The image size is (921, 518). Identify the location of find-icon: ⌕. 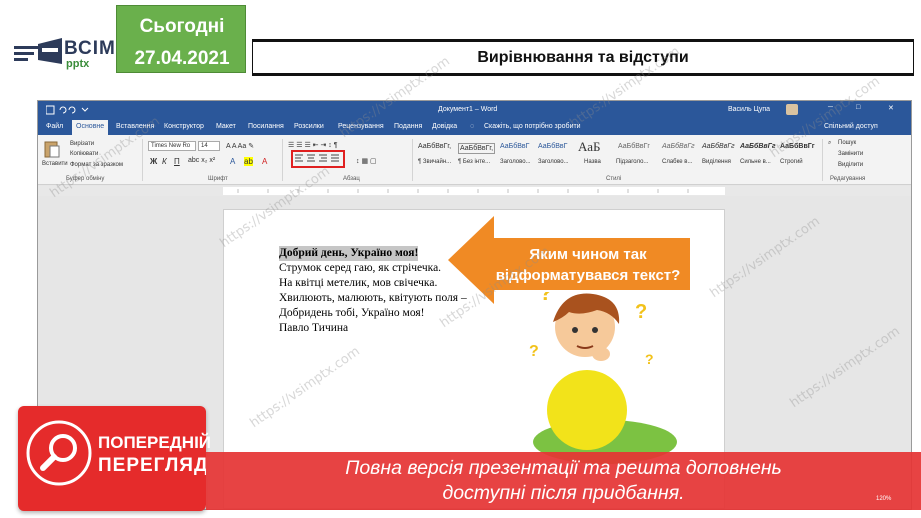
(829, 143).